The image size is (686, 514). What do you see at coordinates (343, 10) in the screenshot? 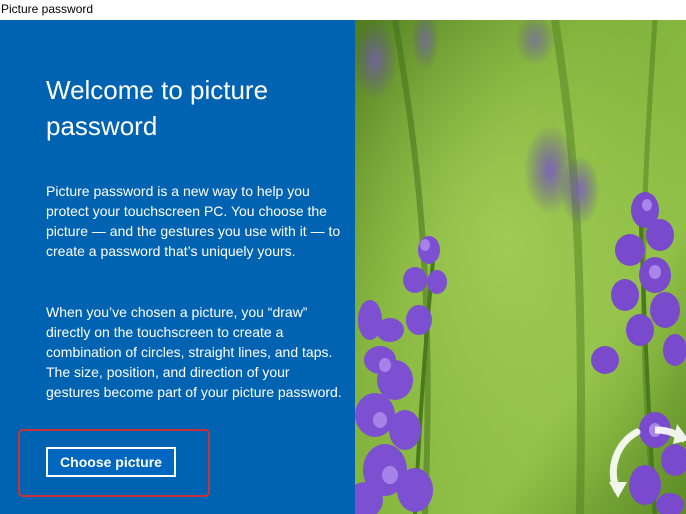
I see `title-bar: Picture password` at bounding box center [343, 10].